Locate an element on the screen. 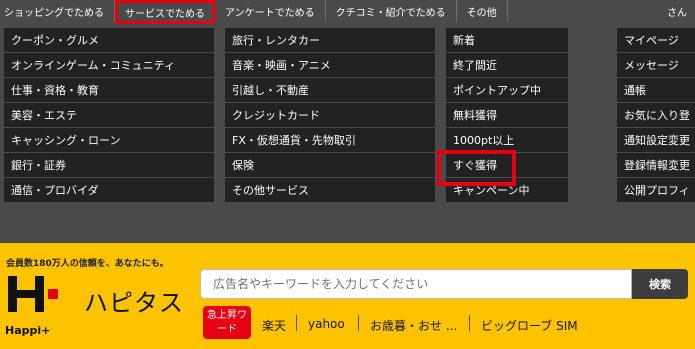  menu-item-passbook: 通帳 is located at coordinates (656, 90).